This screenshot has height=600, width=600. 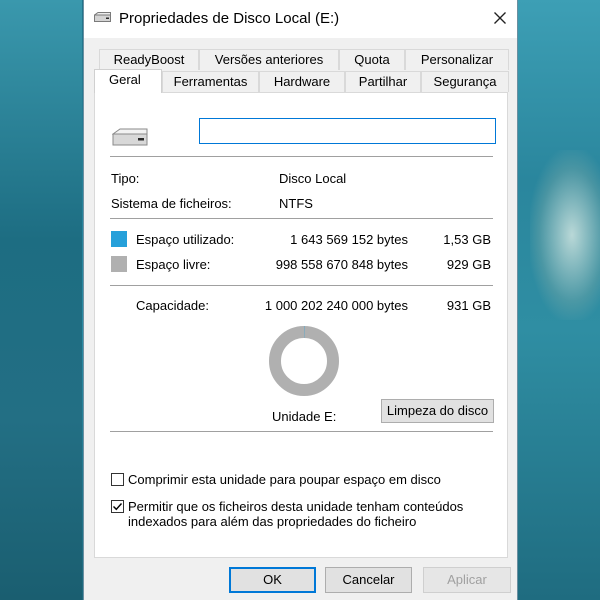 What do you see at coordinates (467, 239) in the screenshot?
I see `used-space-size: 1,53 GB` at bounding box center [467, 239].